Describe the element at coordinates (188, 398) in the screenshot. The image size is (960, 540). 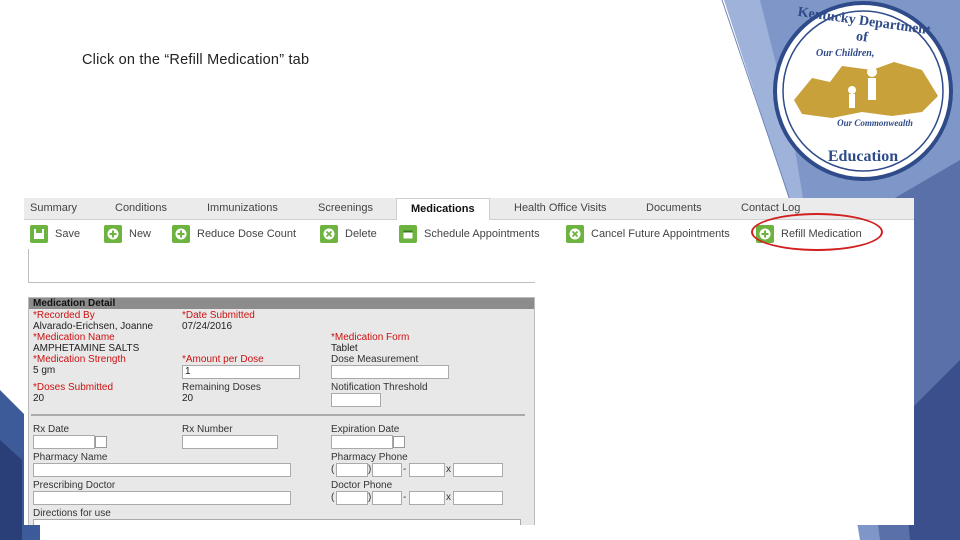
I see `remaining-doses-value: 20` at that location.